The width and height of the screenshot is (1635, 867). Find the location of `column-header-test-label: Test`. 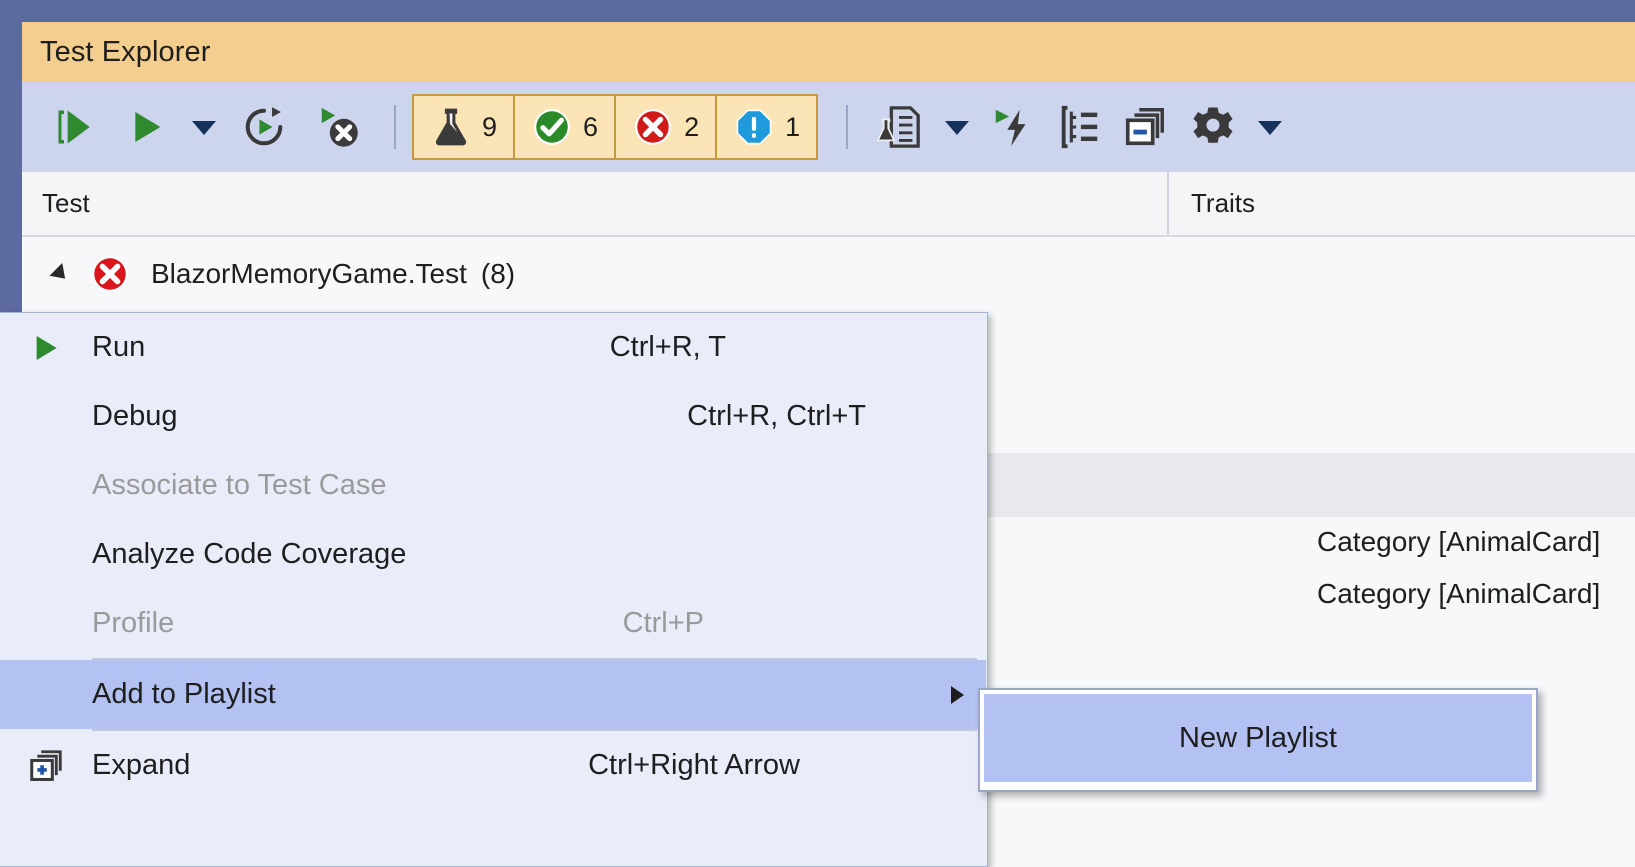

column-header-test-label: Test is located at coordinates (66, 203).